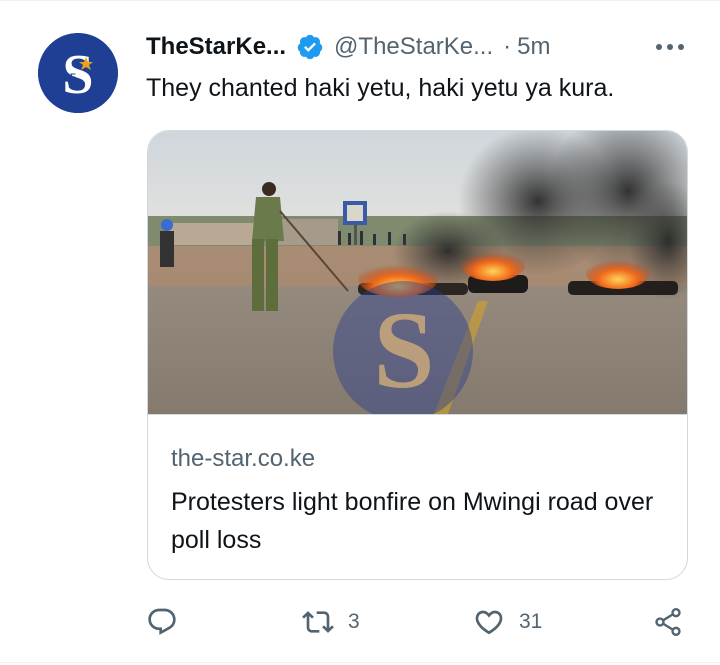 This screenshot has height=665, width=720. Describe the element at coordinates (489, 622) in the screenshot. I see `heart-icon` at that location.